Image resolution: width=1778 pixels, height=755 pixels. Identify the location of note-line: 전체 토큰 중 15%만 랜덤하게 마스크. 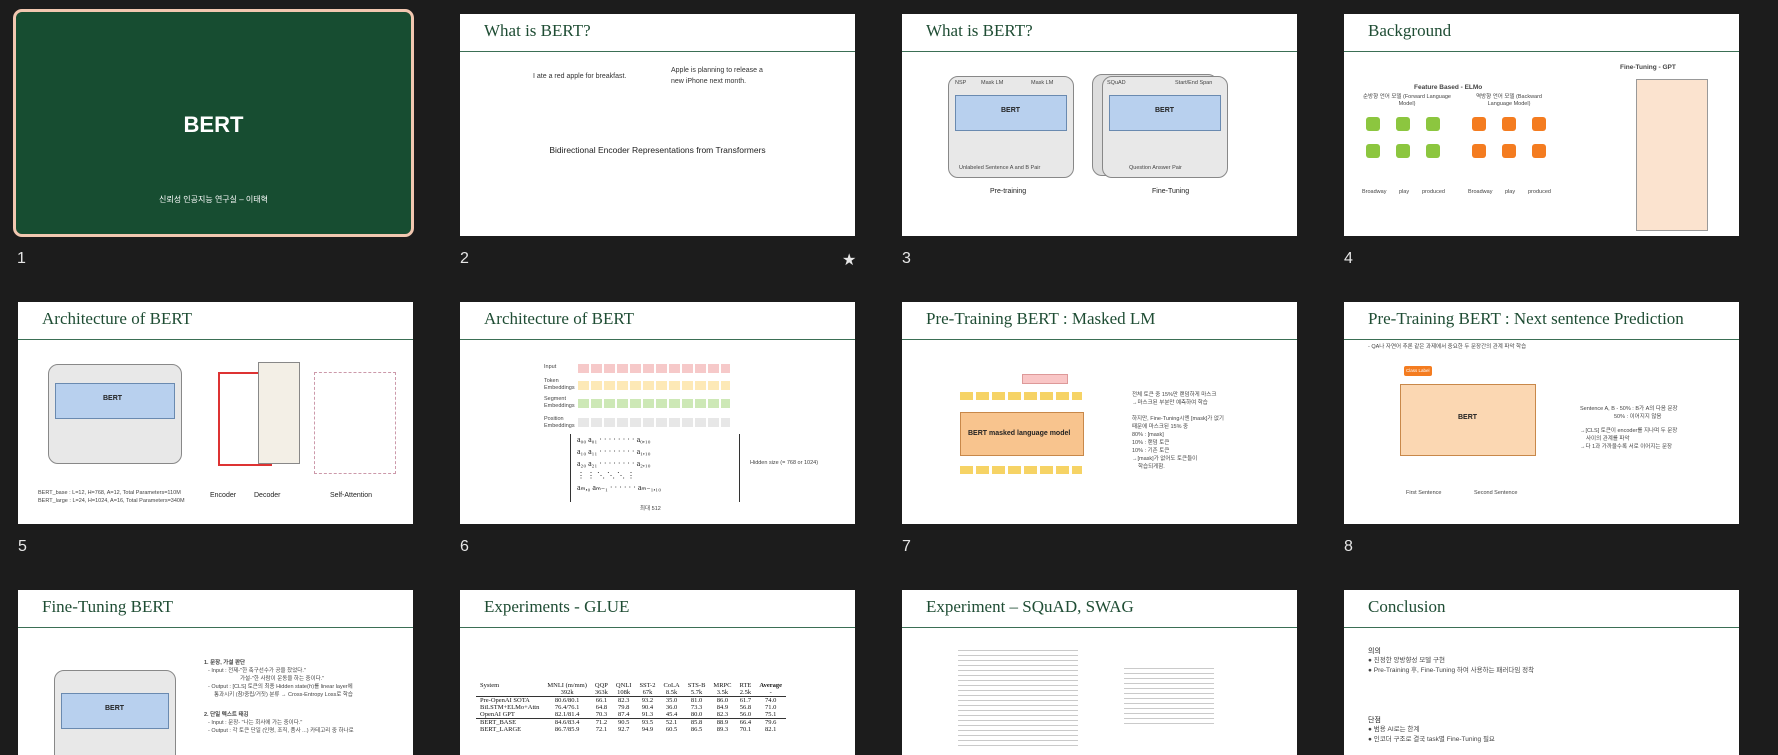
(1174, 395).